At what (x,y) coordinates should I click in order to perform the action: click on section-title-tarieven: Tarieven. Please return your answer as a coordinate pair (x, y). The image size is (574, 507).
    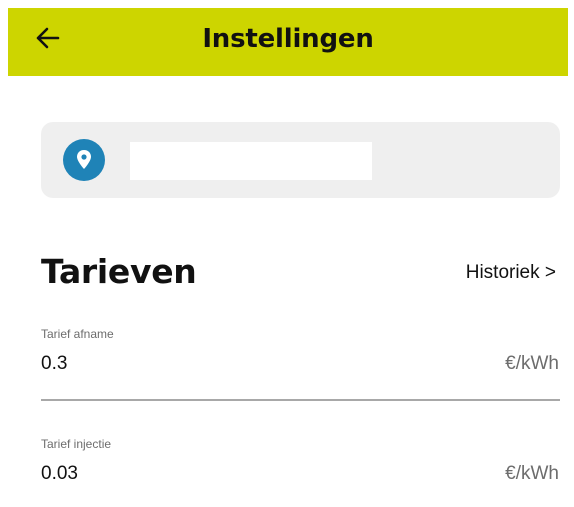
    Looking at the image, I should click on (119, 271).